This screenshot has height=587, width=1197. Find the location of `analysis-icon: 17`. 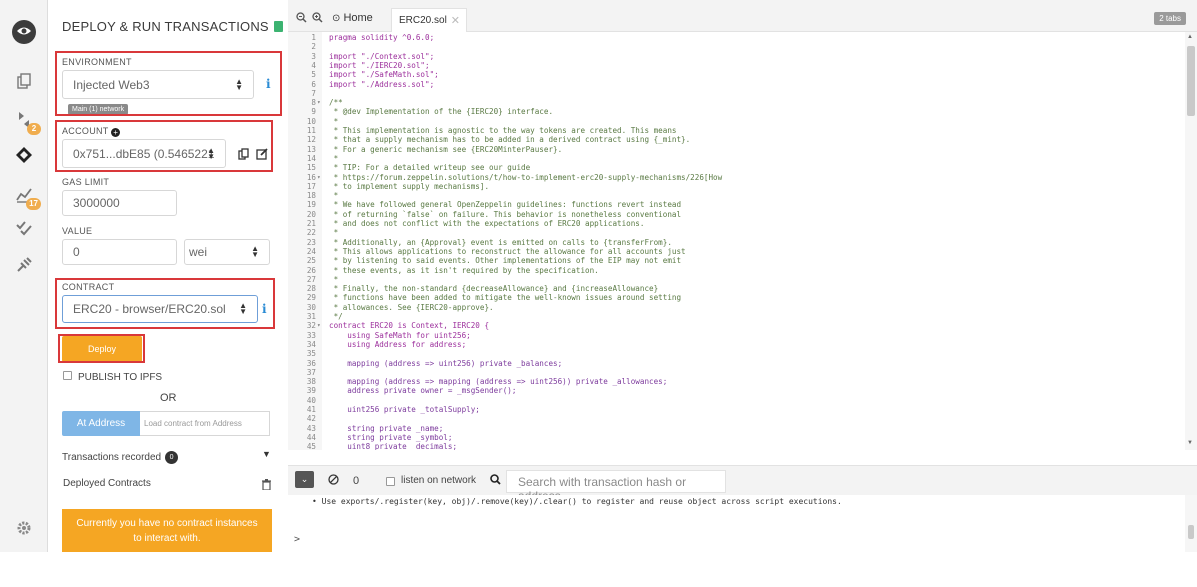

analysis-icon: 17 is located at coordinates (25, 195).